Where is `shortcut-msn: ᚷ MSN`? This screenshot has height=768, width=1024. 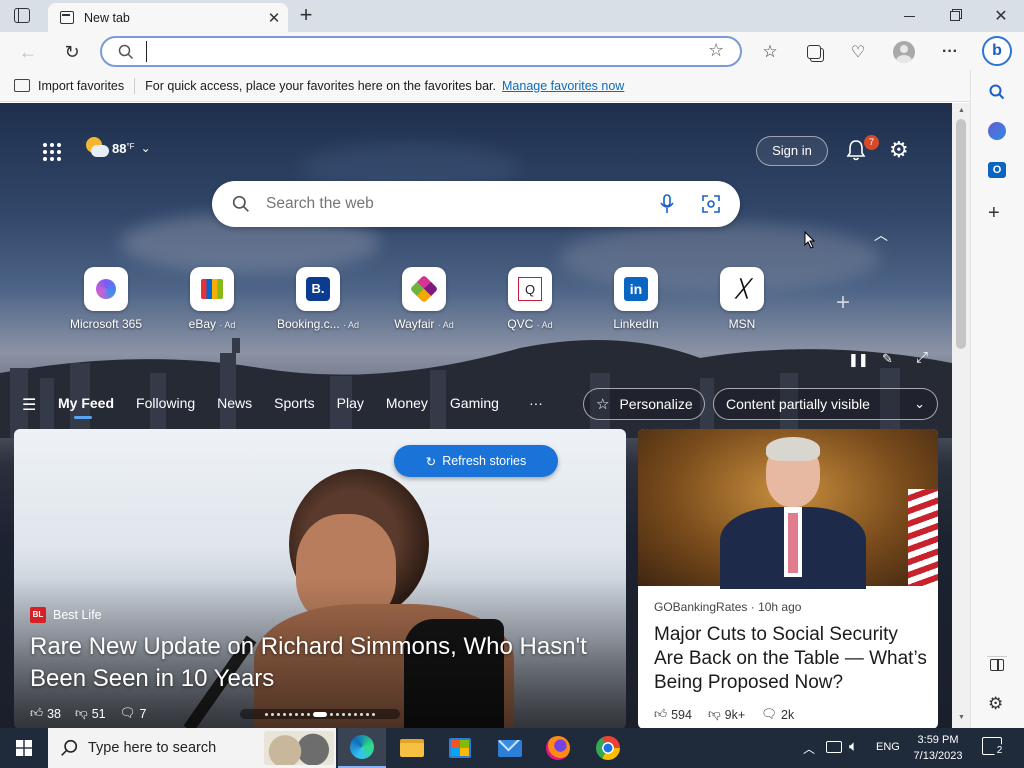
shortcut-msn: ᚷ MSN is located at coordinates (742, 299).